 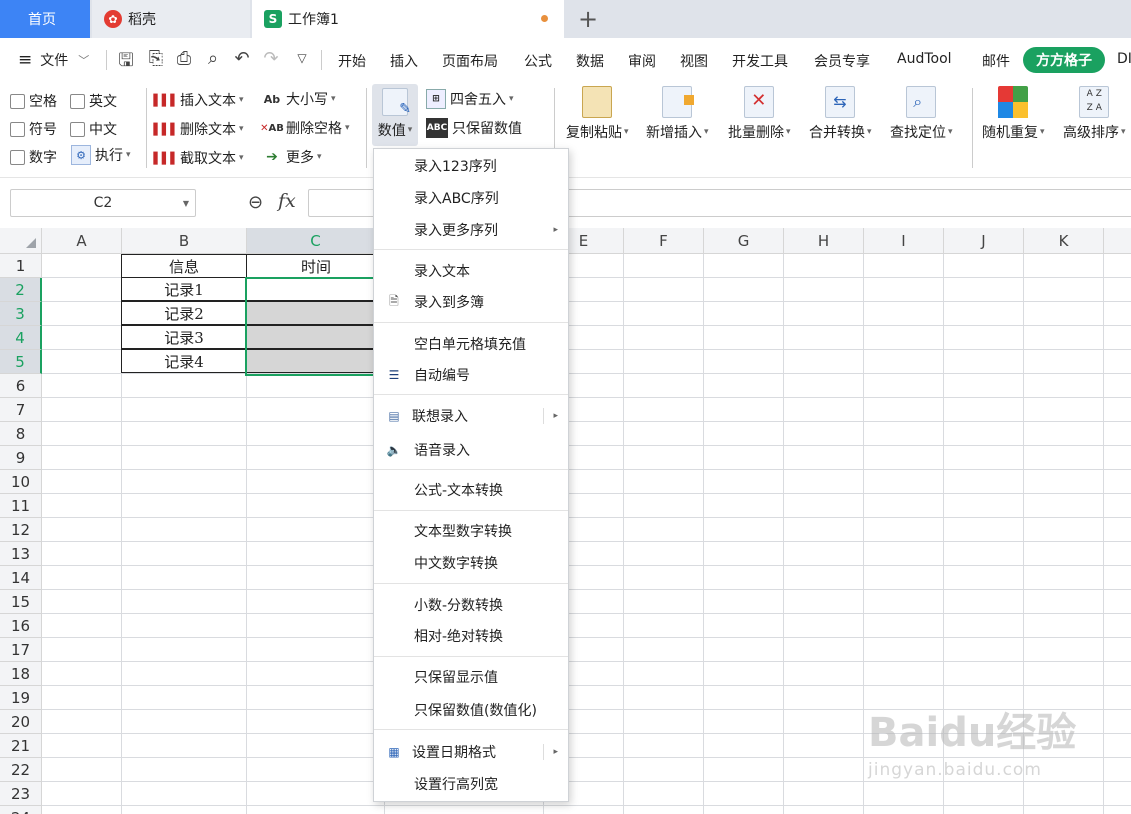 What do you see at coordinates (471, 166) in the screenshot?
I see `dropdown-item-1: 录入123序列` at bounding box center [471, 166].